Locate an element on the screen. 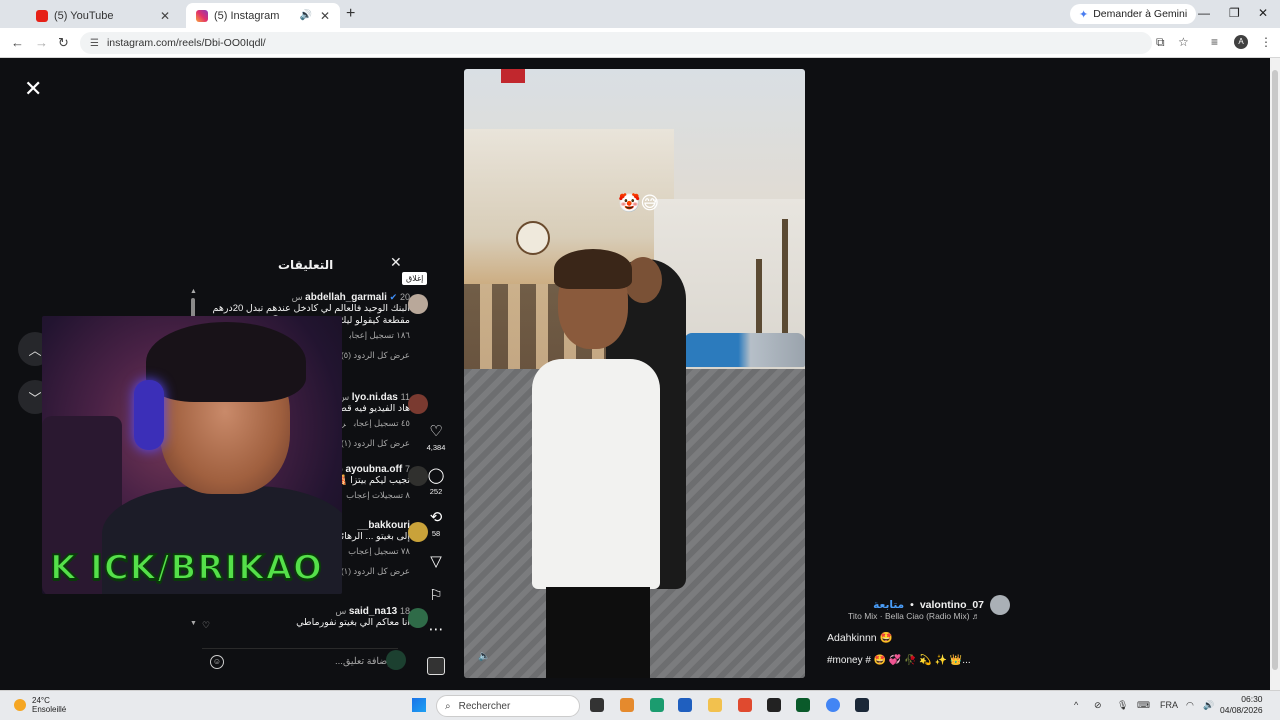 The width and height of the screenshot is (1280, 720). heart-icon: ♡ is located at coordinates (436, 431).